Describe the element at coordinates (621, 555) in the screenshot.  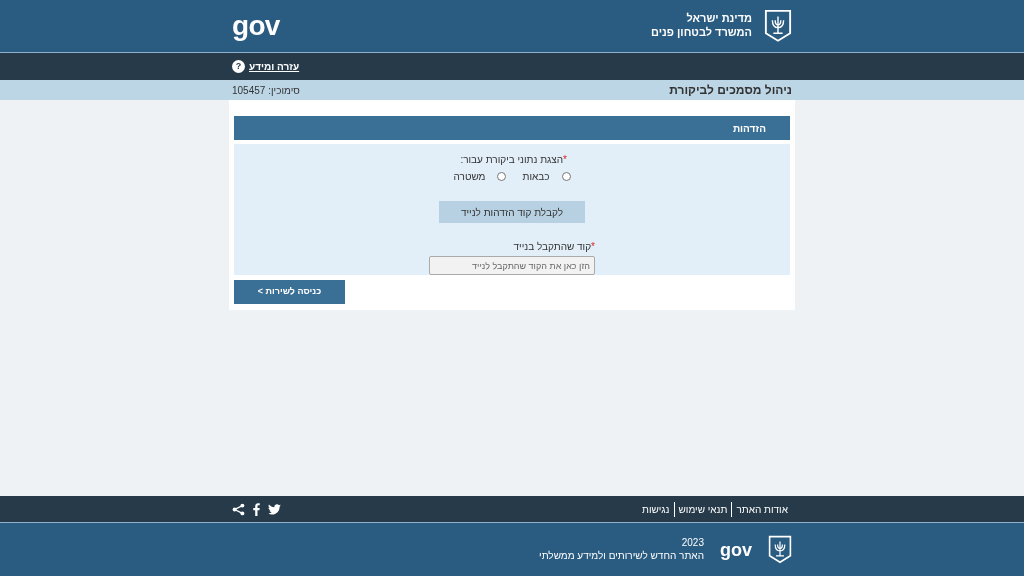
I see `footer-tagline: האתר החדש לשירותים ולמידע ממשלתי` at that location.